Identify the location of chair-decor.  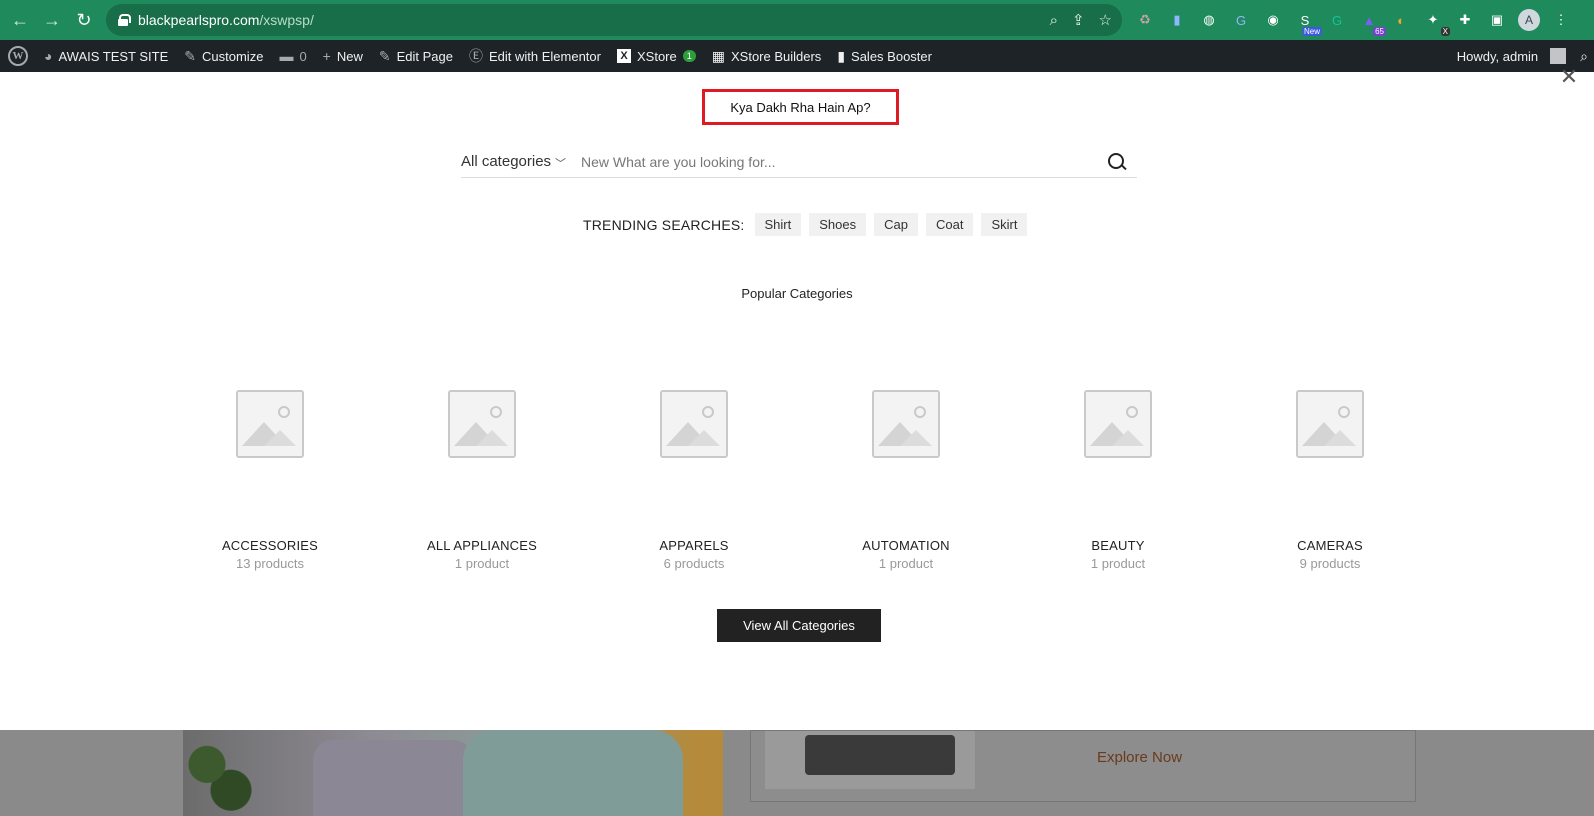
(393, 778).